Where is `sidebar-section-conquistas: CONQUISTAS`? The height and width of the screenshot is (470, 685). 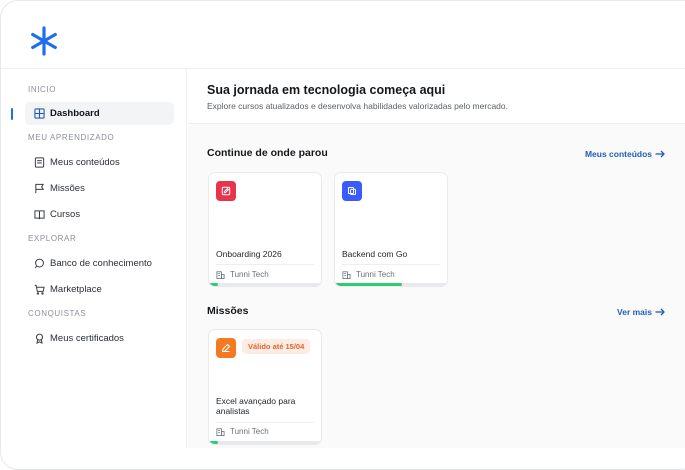 sidebar-section-conquistas: CONQUISTAS is located at coordinates (57, 313).